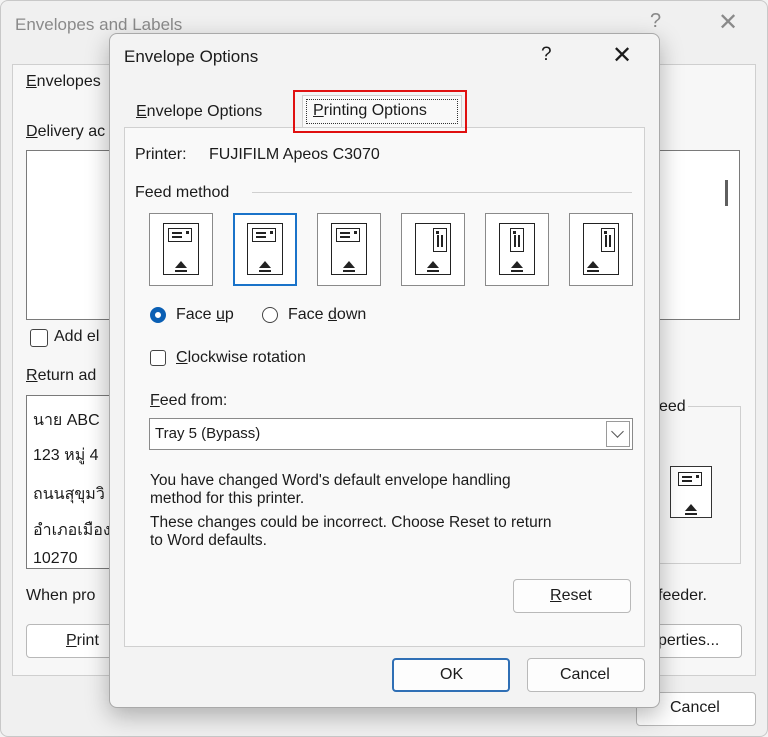 This screenshot has width=768, height=737. I want to click on clockwise-rotation-checkbox, so click(158, 358).